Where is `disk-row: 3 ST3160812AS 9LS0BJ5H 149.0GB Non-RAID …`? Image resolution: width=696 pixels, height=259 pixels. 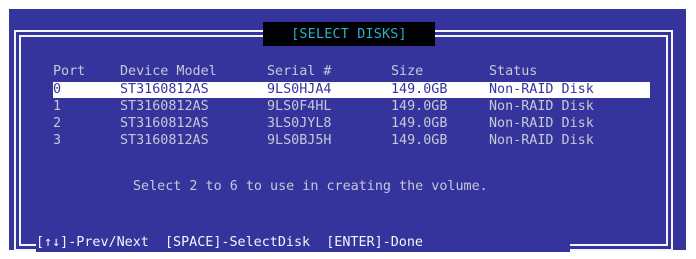 disk-row: 3 ST3160812AS 9LS0BJ5H 149.0GB Non-RAID … is located at coordinates (351, 141).